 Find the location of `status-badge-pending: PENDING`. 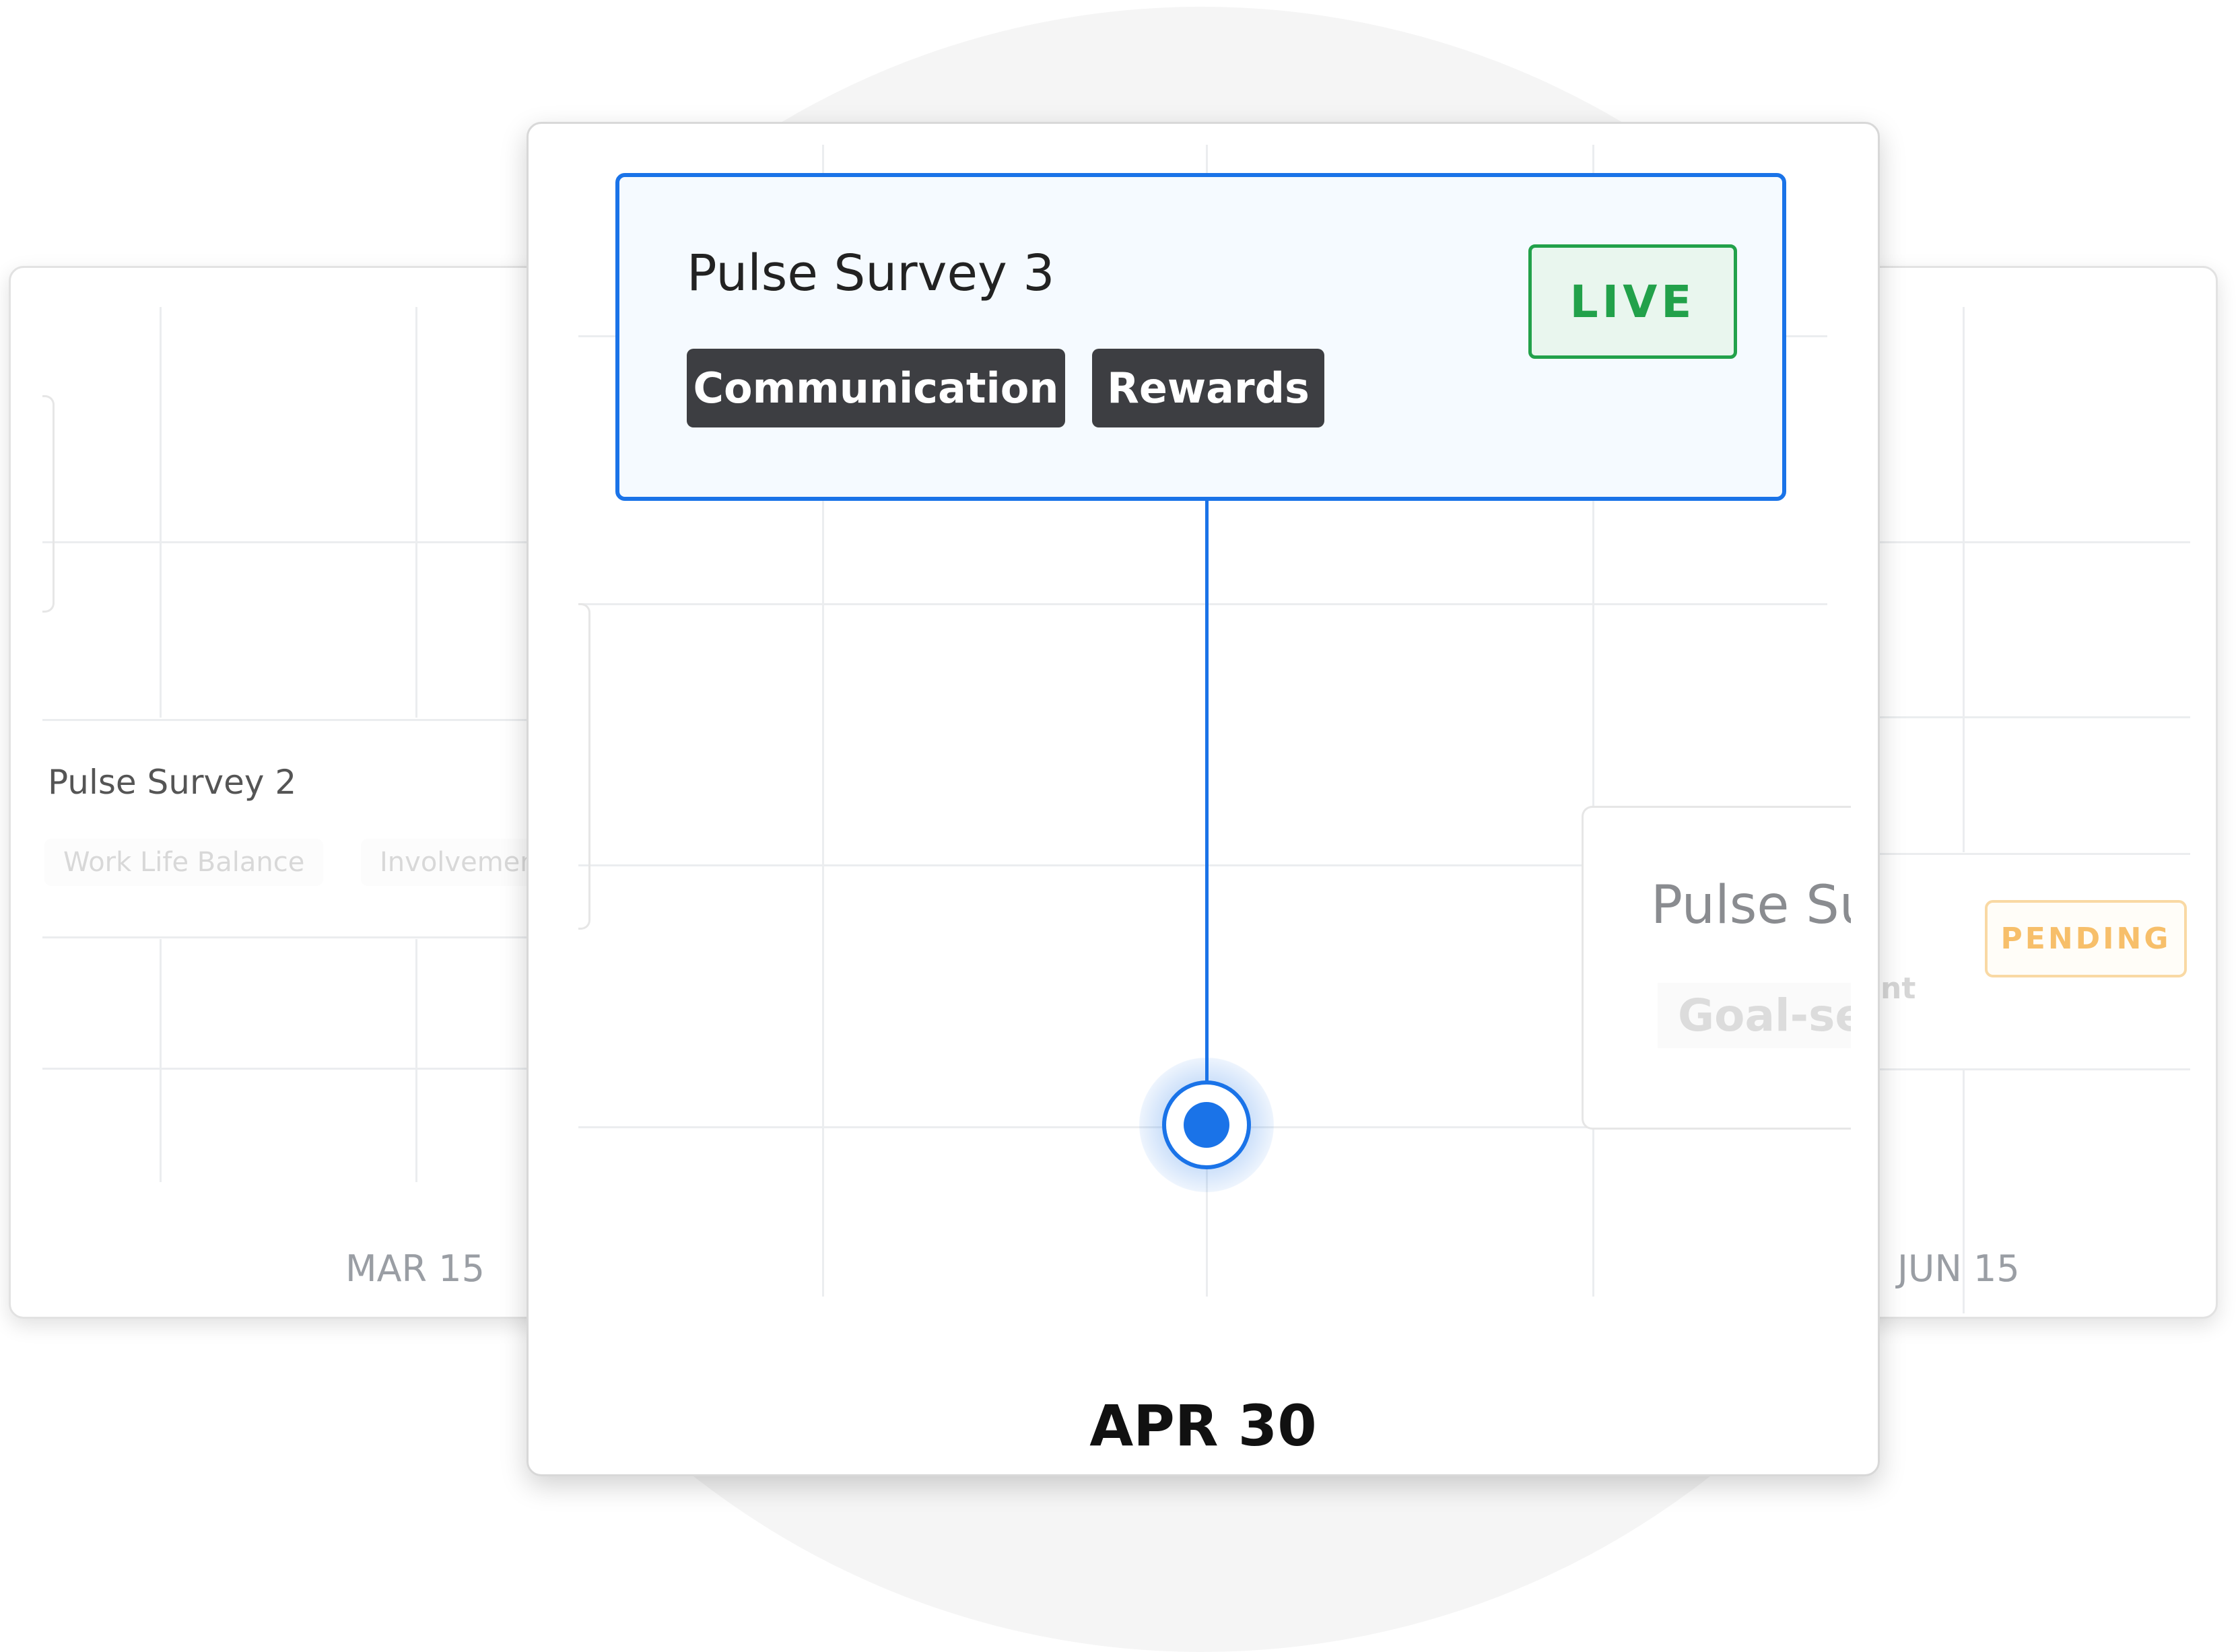

status-badge-pending: PENDING is located at coordinates (2086, 939).